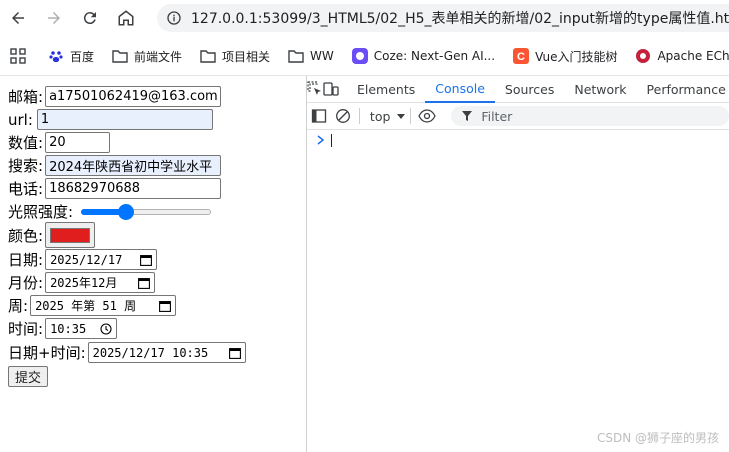 The width and height of the screenshot is (729, 452). I want to click on date-field: 2025/12/17, so click(101, 259).